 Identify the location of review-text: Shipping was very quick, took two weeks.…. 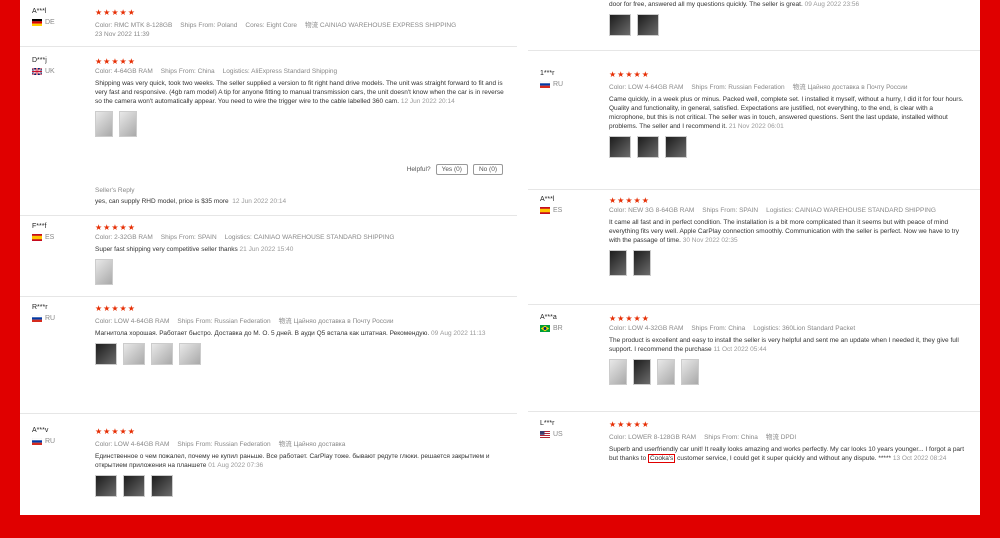
(299, 92).